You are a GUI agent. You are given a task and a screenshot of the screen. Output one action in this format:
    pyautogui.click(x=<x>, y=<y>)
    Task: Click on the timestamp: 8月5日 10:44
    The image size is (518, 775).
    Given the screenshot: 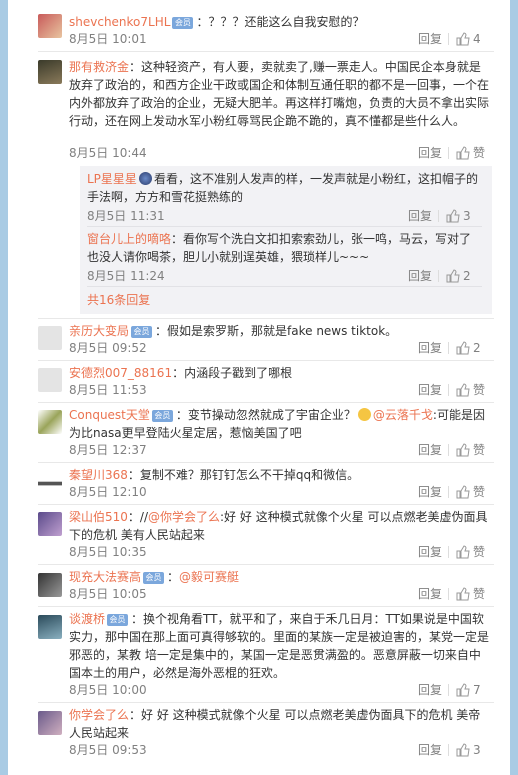 What is the action you would take?
    pyautogui.click(x=108, y=153)
    